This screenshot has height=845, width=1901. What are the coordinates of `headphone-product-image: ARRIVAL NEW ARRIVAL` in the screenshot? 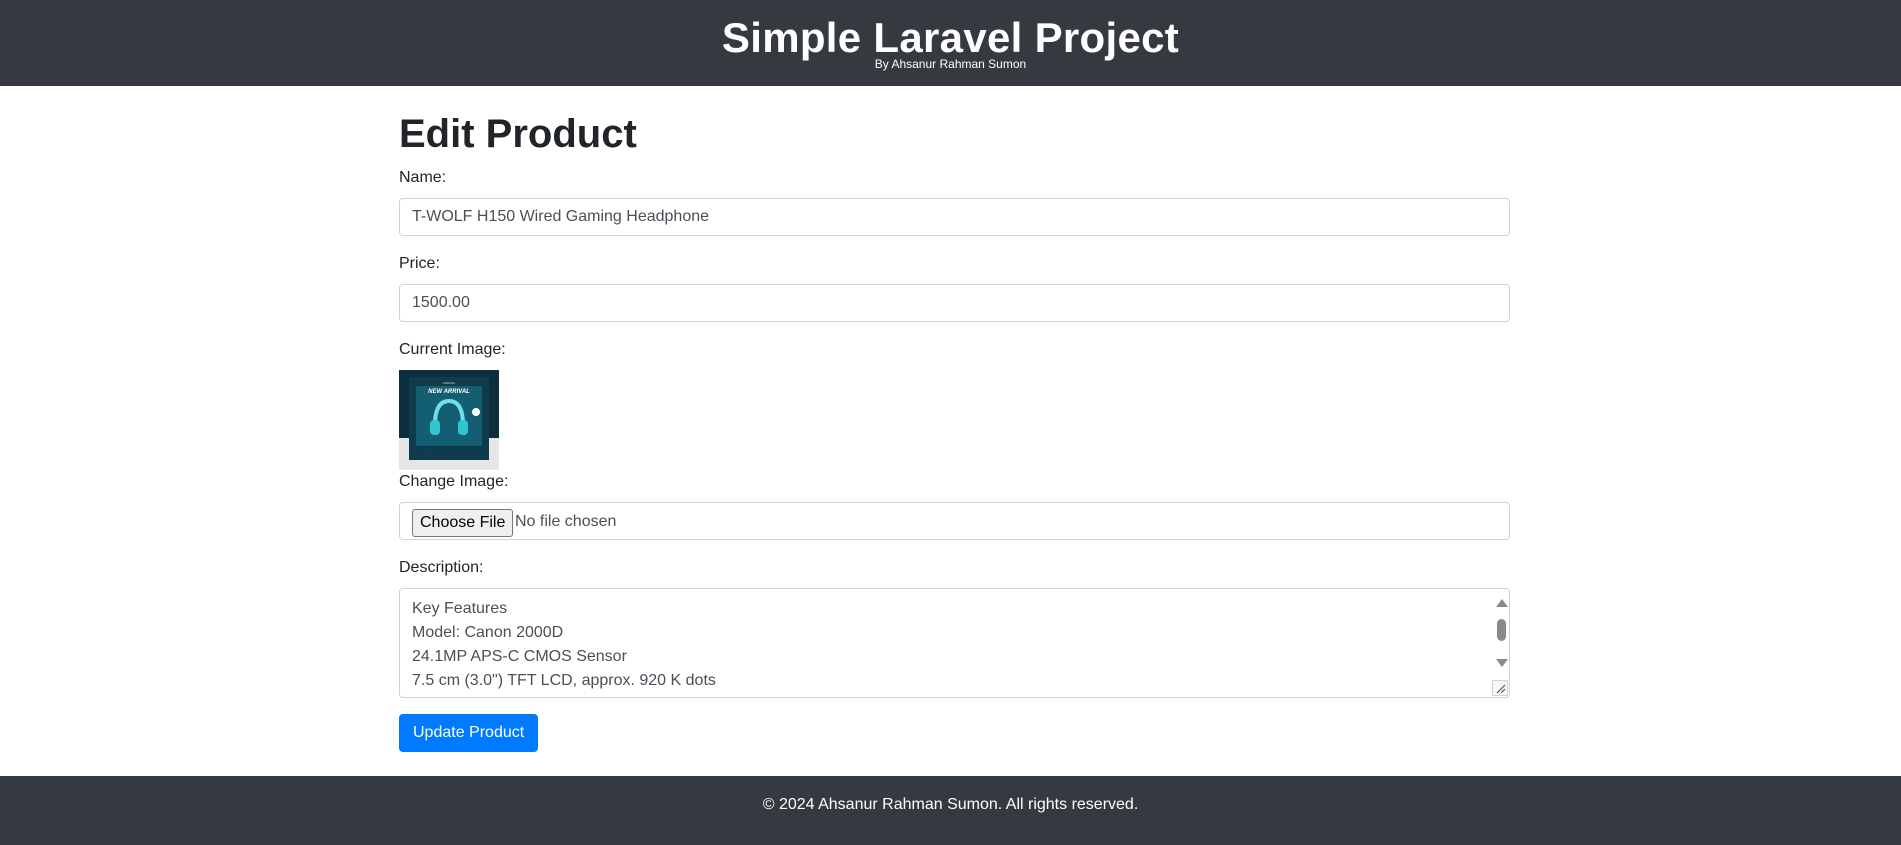 It's located at (449, 420).